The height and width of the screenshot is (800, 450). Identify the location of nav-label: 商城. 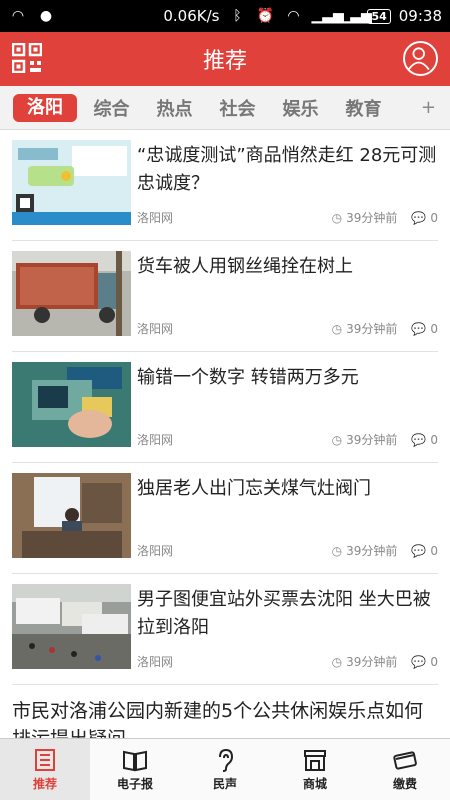
(314, 784).